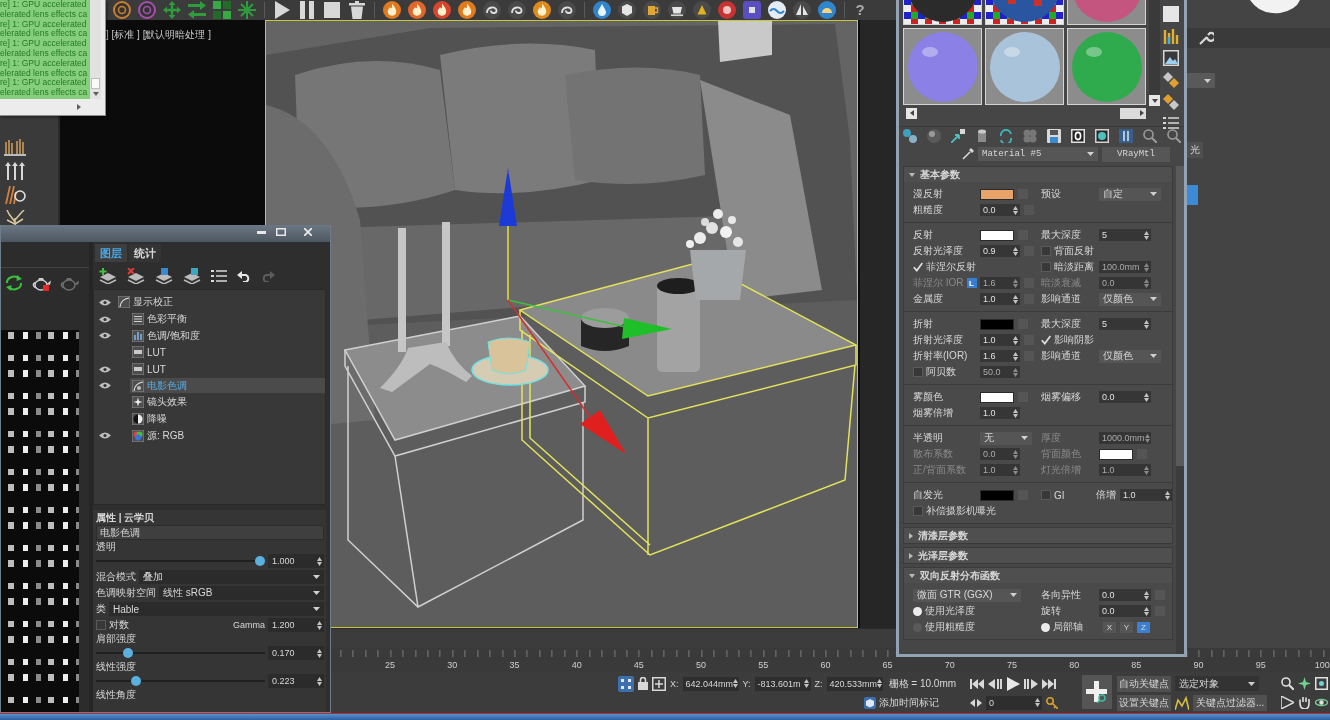  I want to click on disc-icon, so click(727, 10).